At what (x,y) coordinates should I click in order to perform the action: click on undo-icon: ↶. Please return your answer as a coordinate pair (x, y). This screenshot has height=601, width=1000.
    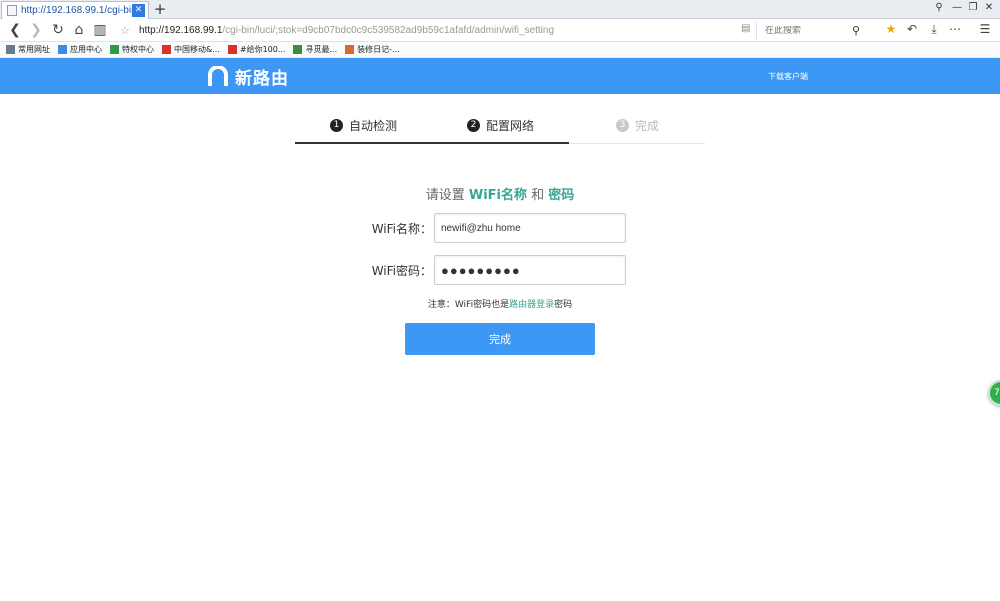
    Looking at the image, I should click on (912, 29).